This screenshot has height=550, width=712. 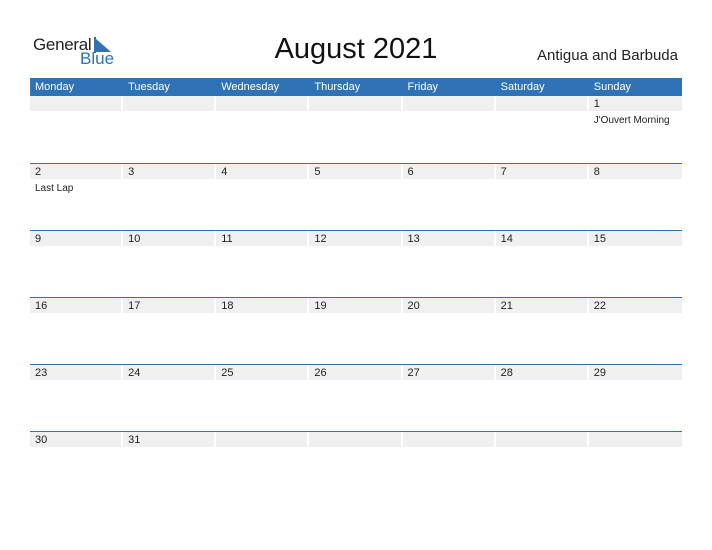 What do you see at coordinates (449, 331) in the screenshot?
I see `day-cell: 20` at bounding box center [449, 331].